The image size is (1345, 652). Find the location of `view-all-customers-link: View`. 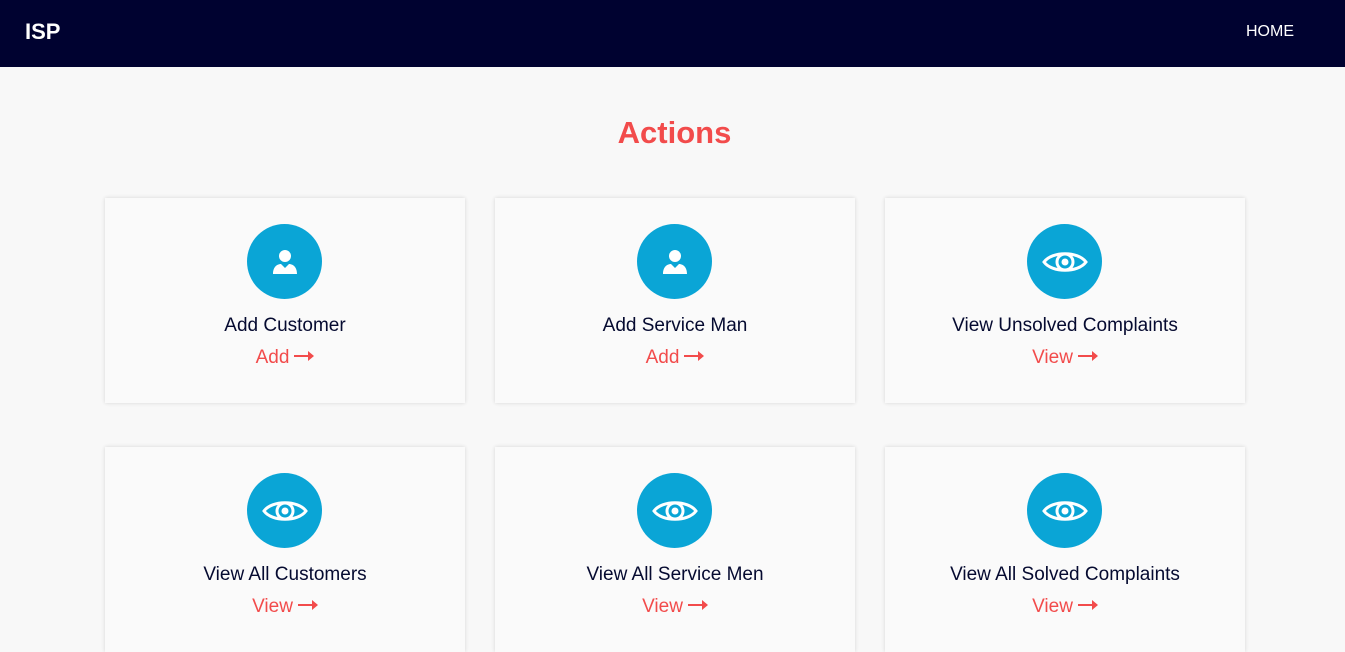

view-all-customers-link: View is located at coordinates (285, 607).